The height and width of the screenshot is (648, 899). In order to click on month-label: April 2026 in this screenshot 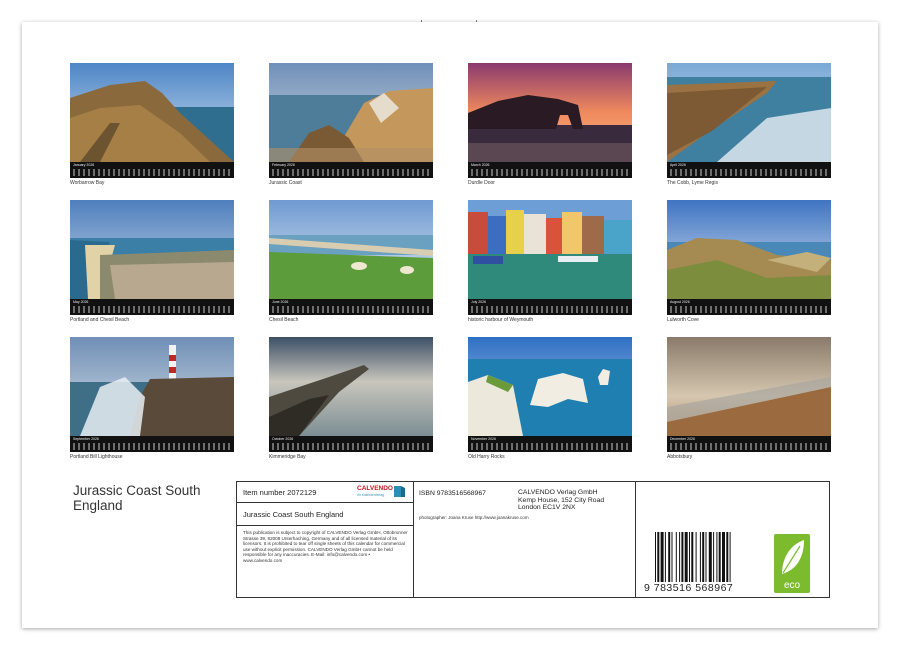, I will do `click(678, 165)`.